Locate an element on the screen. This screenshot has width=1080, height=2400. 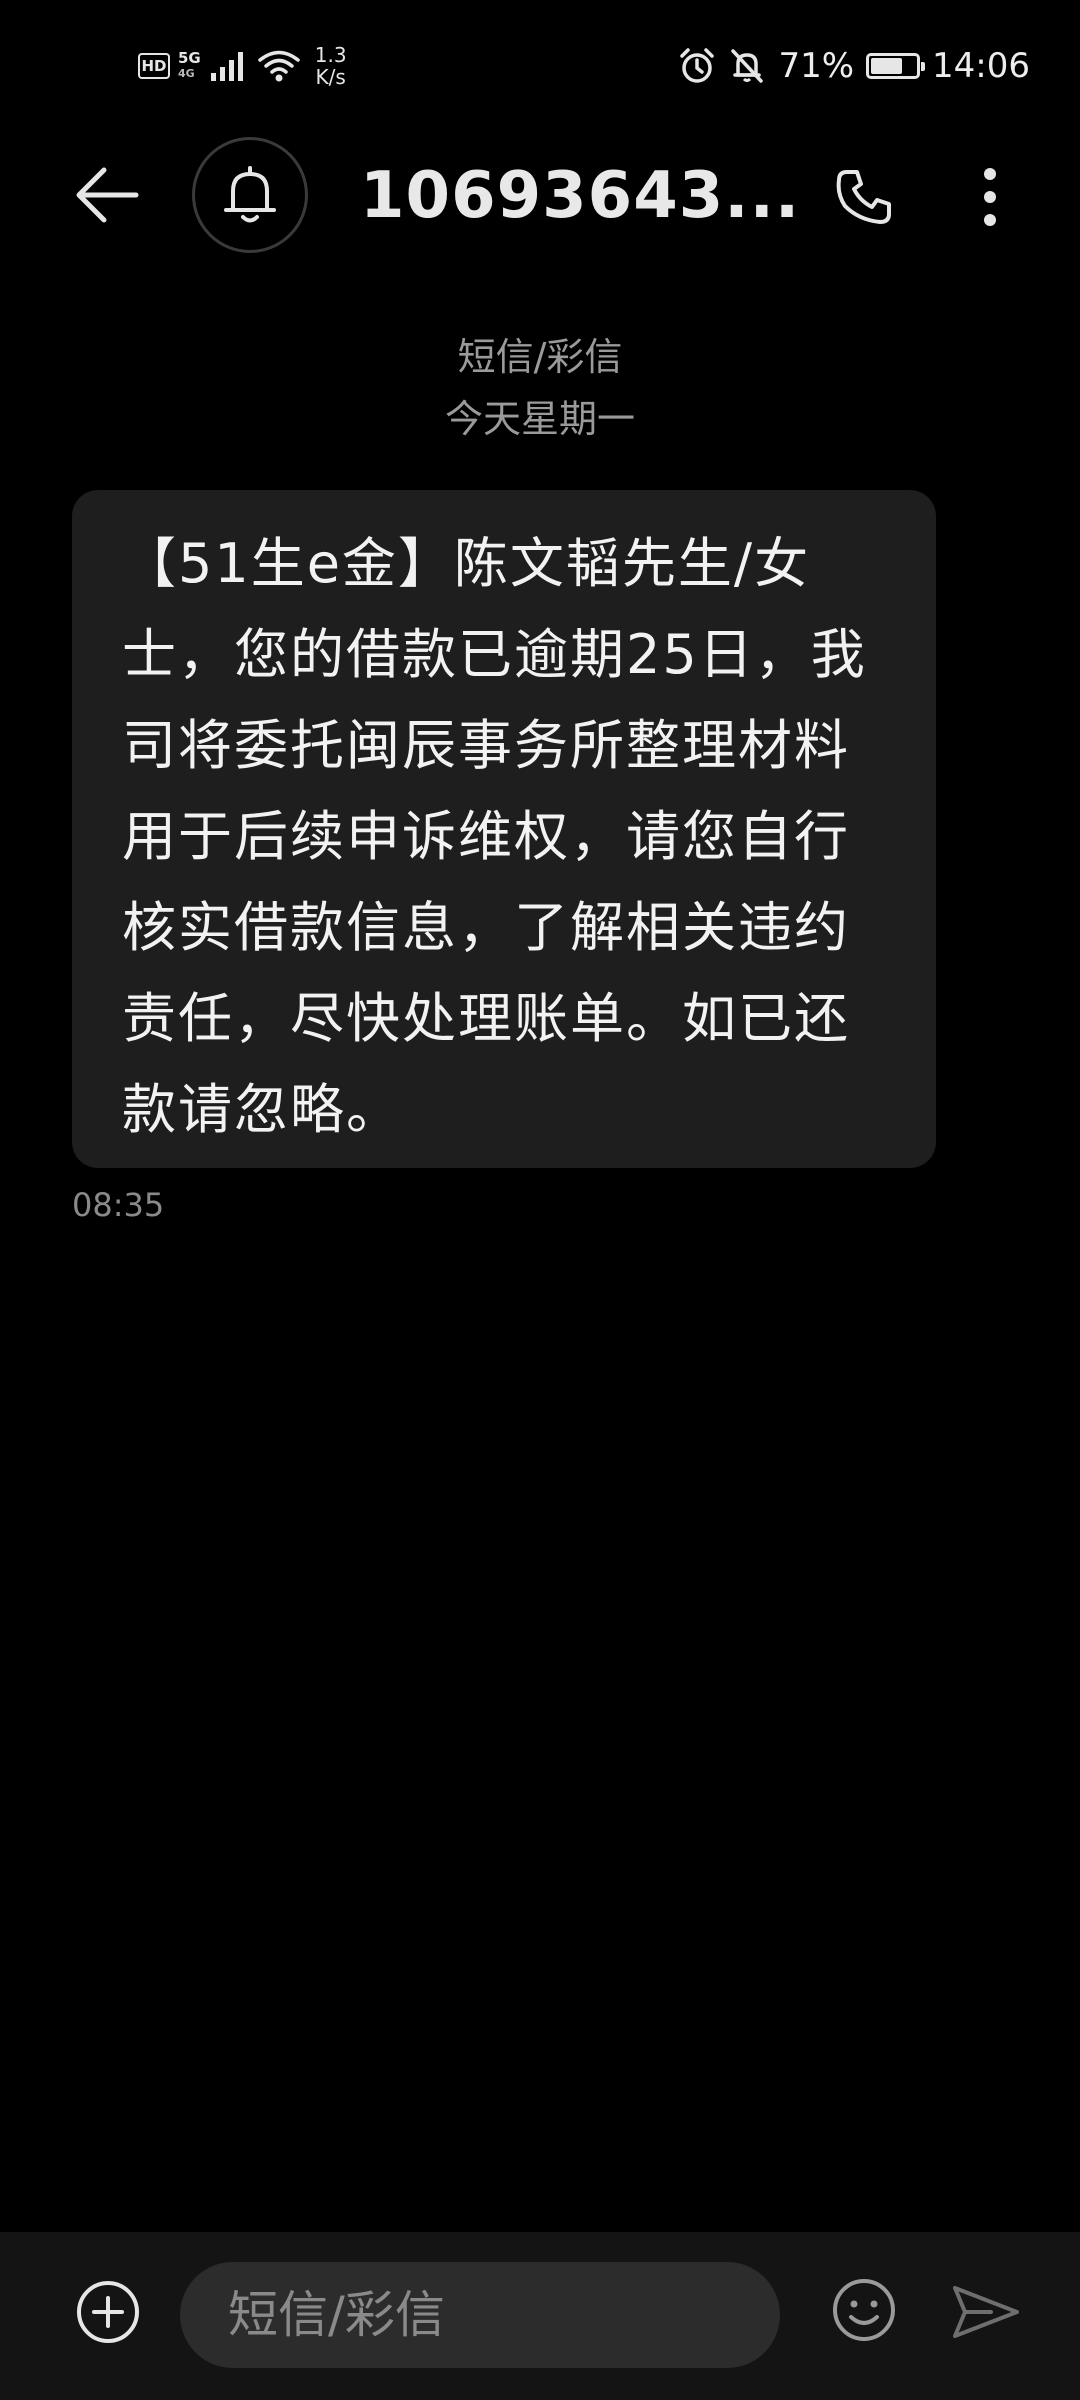
status-right: 71% 14:06 is located at coordinates (854, 66).